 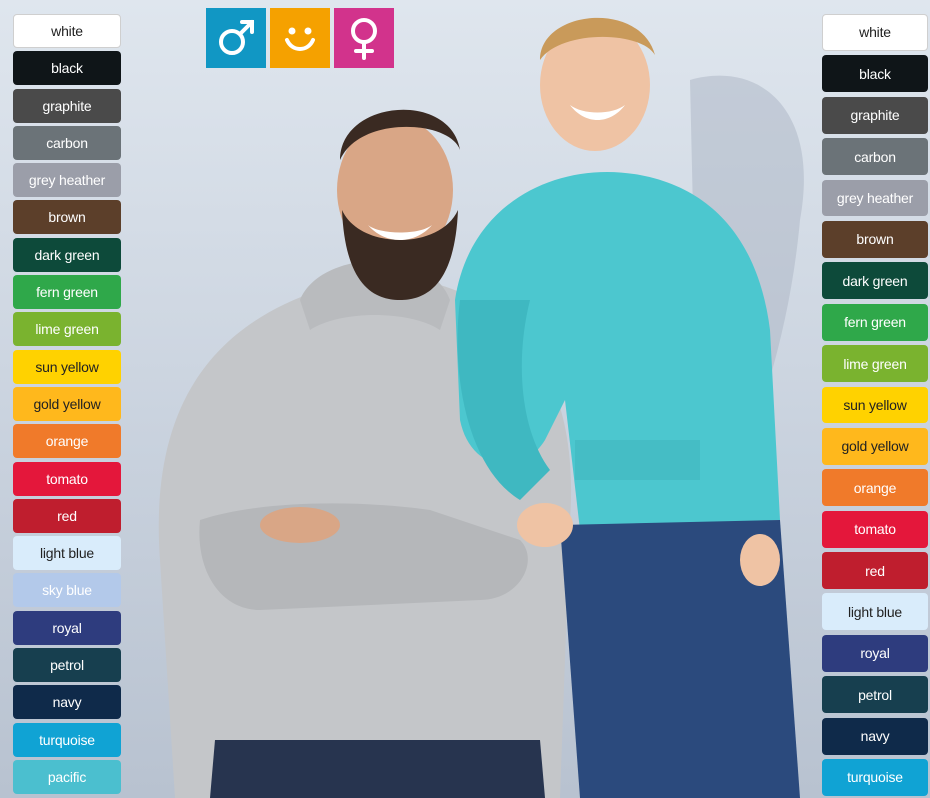 What do you see at coordinates (67, 590) in the screenshot?
I see `color-swatch-sky-blue: sky blue` at bounding box center [67, 590].